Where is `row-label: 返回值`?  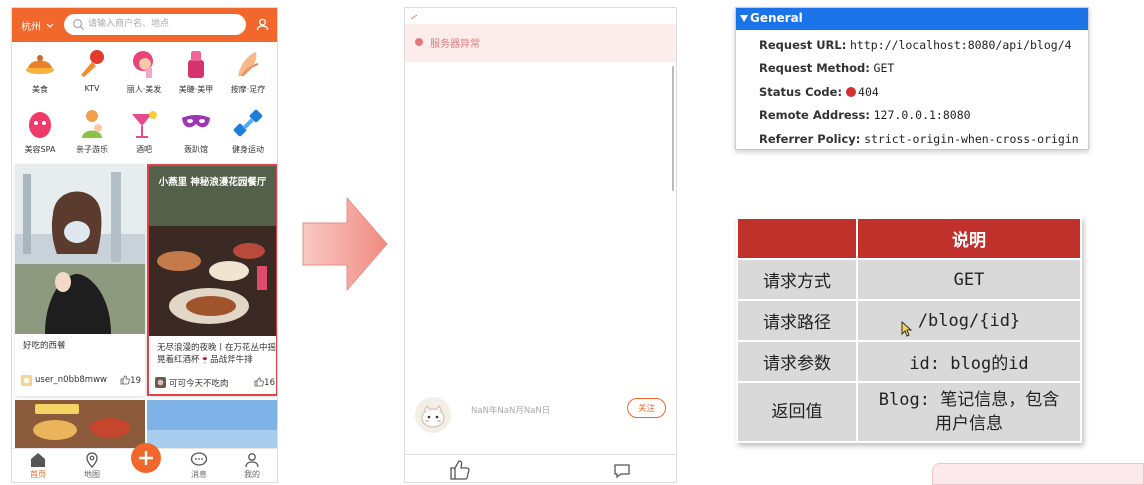
row-label: 返回值 is located at coordinates (797, 412).